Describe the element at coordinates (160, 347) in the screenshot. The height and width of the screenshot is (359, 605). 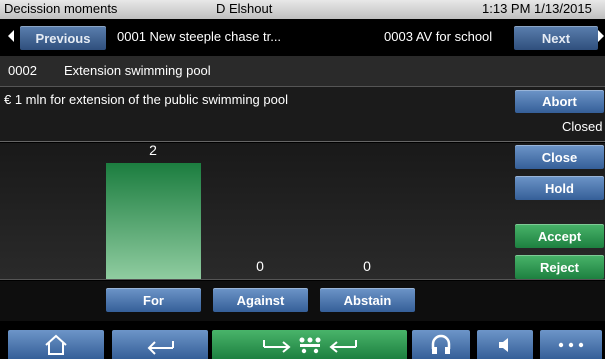
I see `back-arrow-icon` at that location.